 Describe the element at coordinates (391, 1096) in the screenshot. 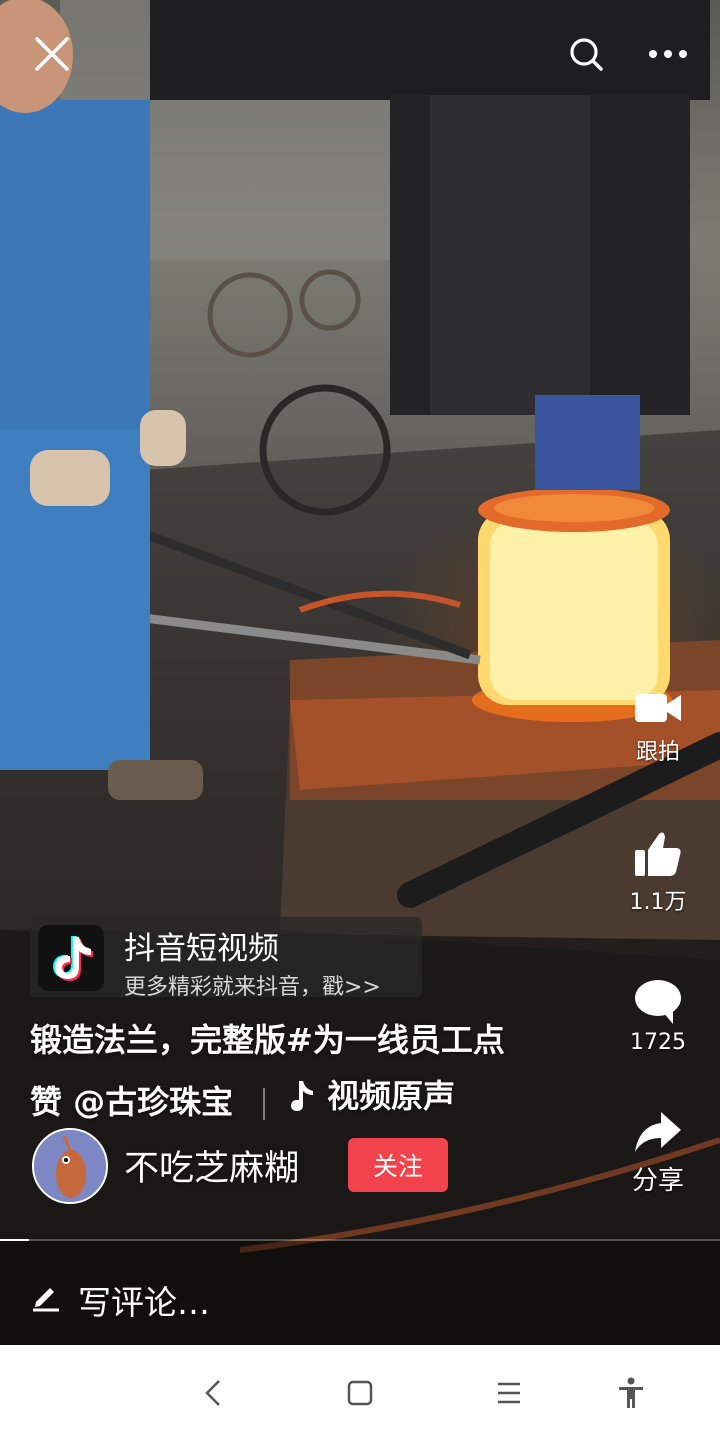

I see `music-label: 视频原声` at that location.